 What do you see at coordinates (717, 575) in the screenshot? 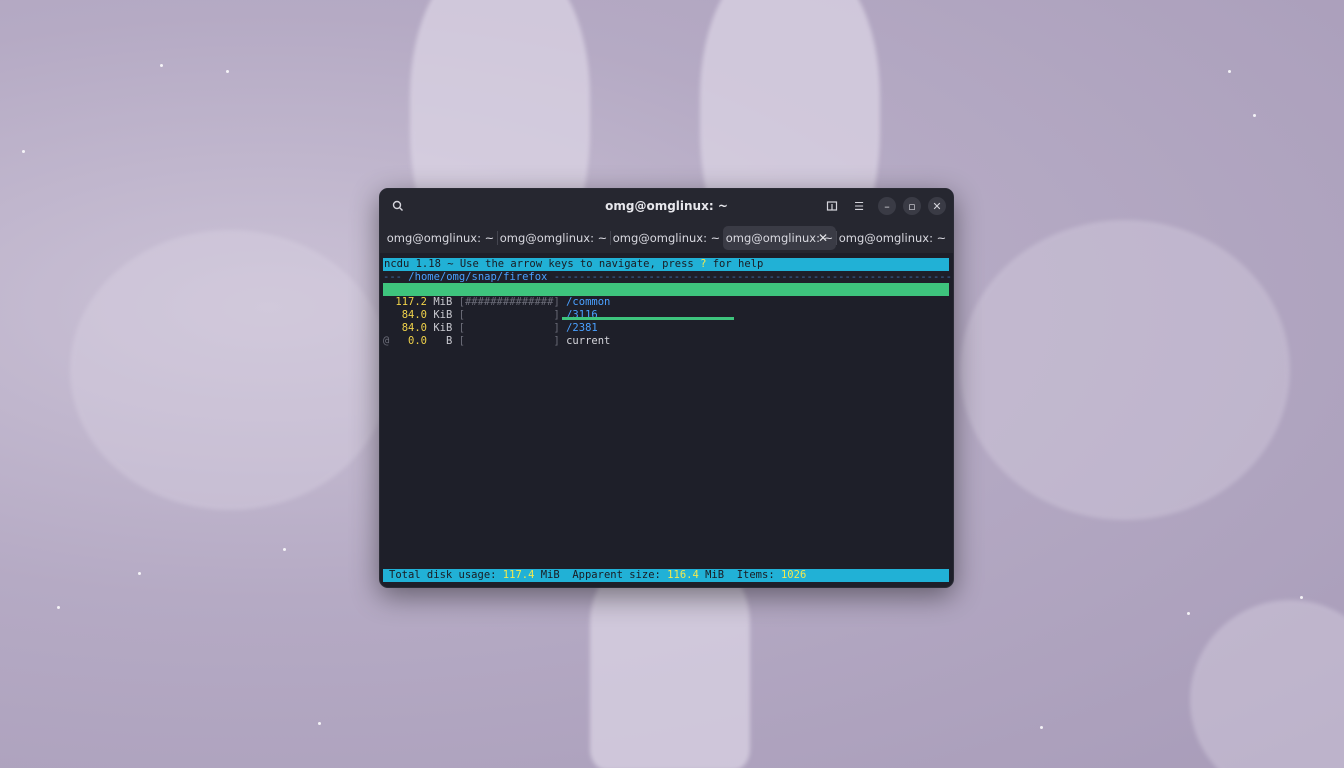
I see `apparent-unit: MiB` at bounding box center [717, 575].